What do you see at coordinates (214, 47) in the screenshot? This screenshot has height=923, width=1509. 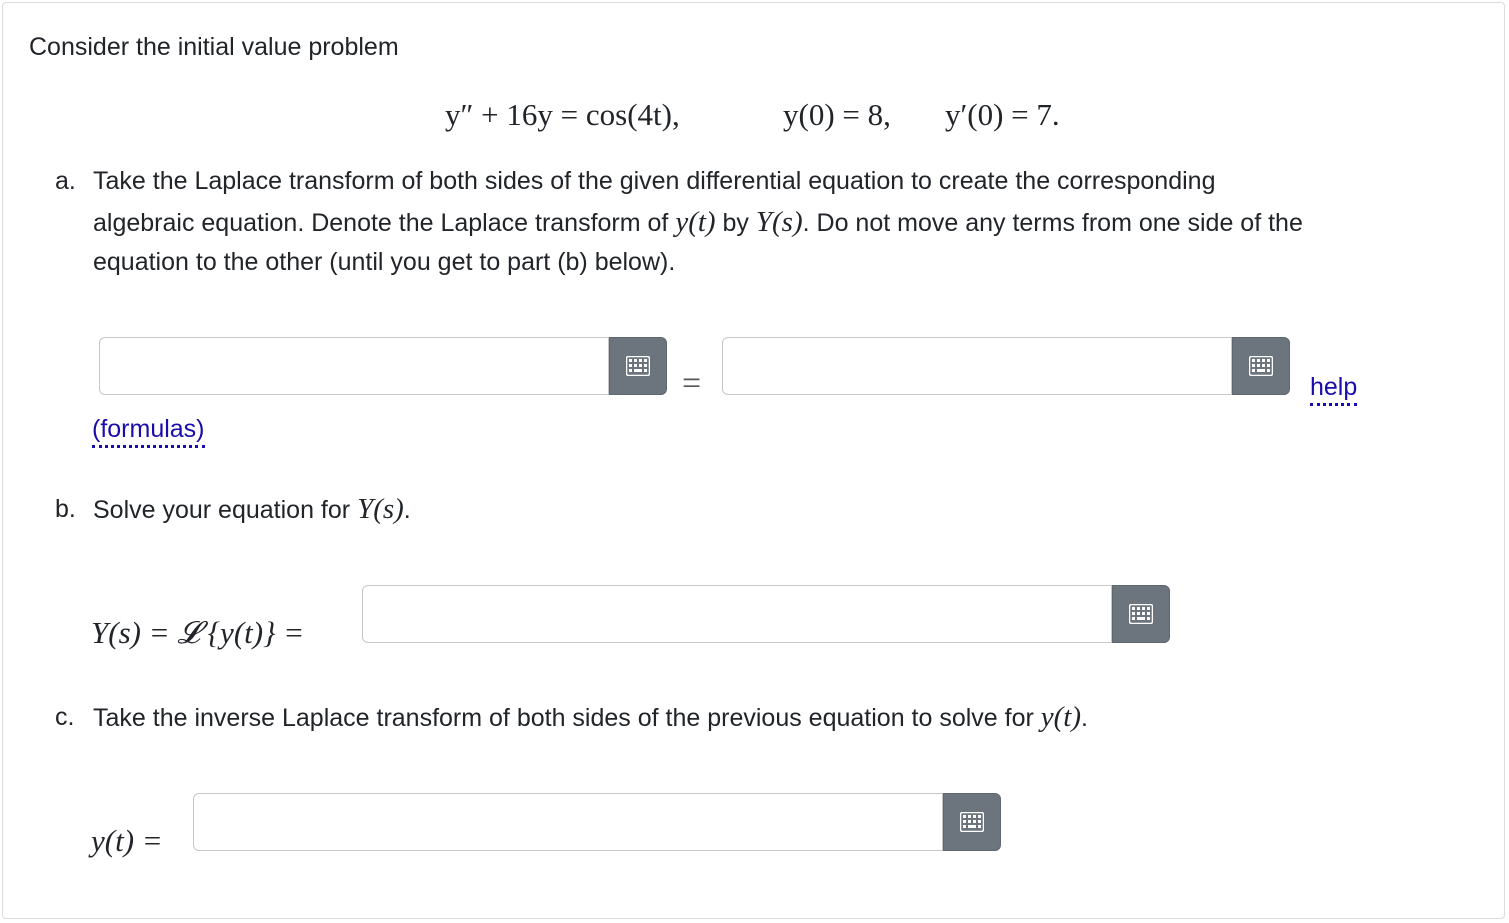 I see `intro-text: Consider the initial value problem` at bounding box center [214, 47].